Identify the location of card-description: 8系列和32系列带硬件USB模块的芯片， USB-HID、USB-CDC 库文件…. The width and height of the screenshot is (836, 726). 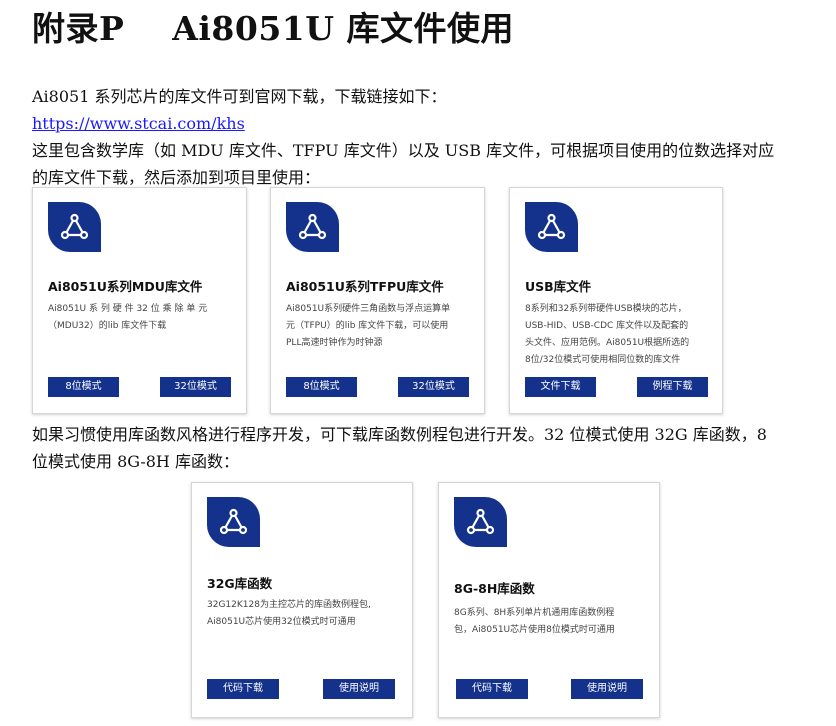
(607, 334).